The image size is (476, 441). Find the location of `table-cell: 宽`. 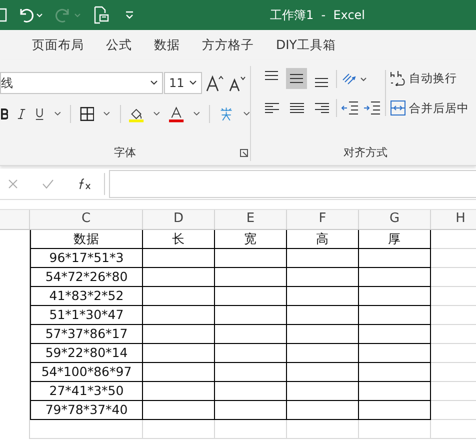

table-cell: 宽 is located at coordinates (251, 239).